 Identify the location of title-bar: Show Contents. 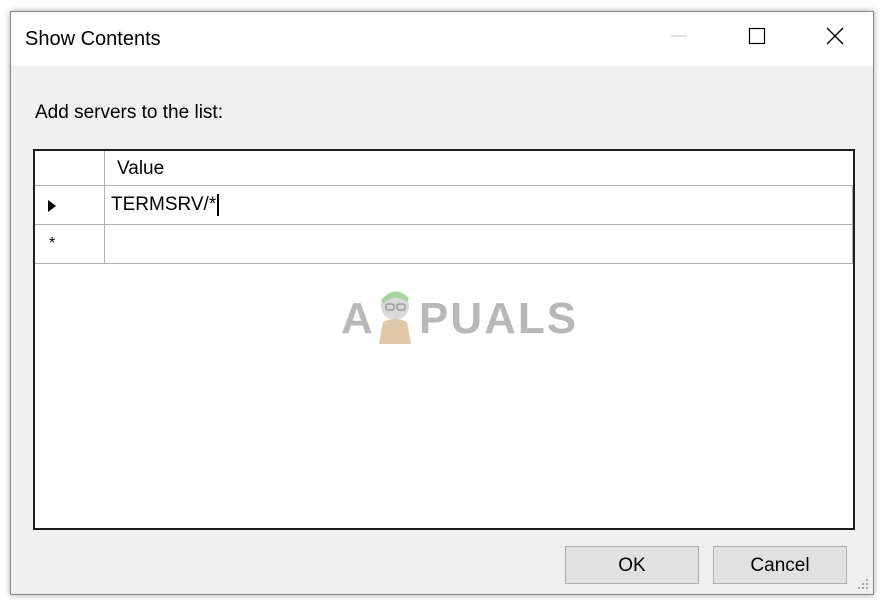
(442, 39).